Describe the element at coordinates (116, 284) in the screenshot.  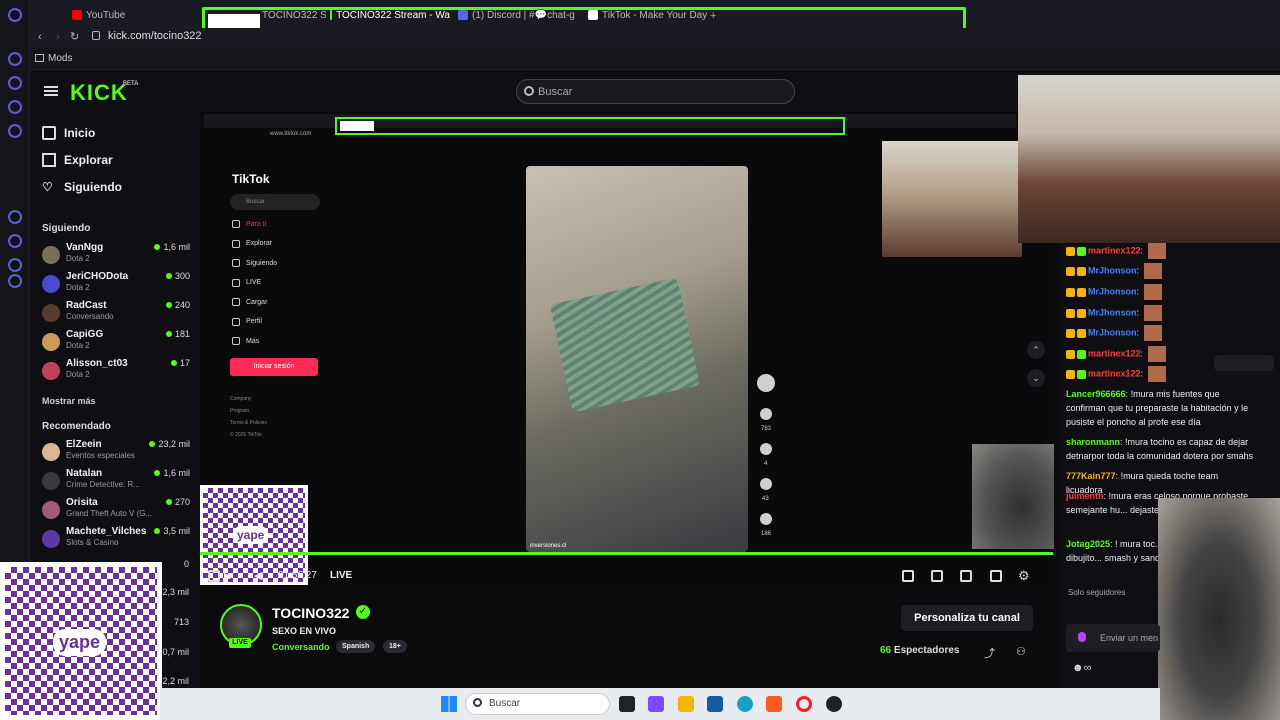
I see `channel-item: JeriCHODota Dota 2 300` at that location.